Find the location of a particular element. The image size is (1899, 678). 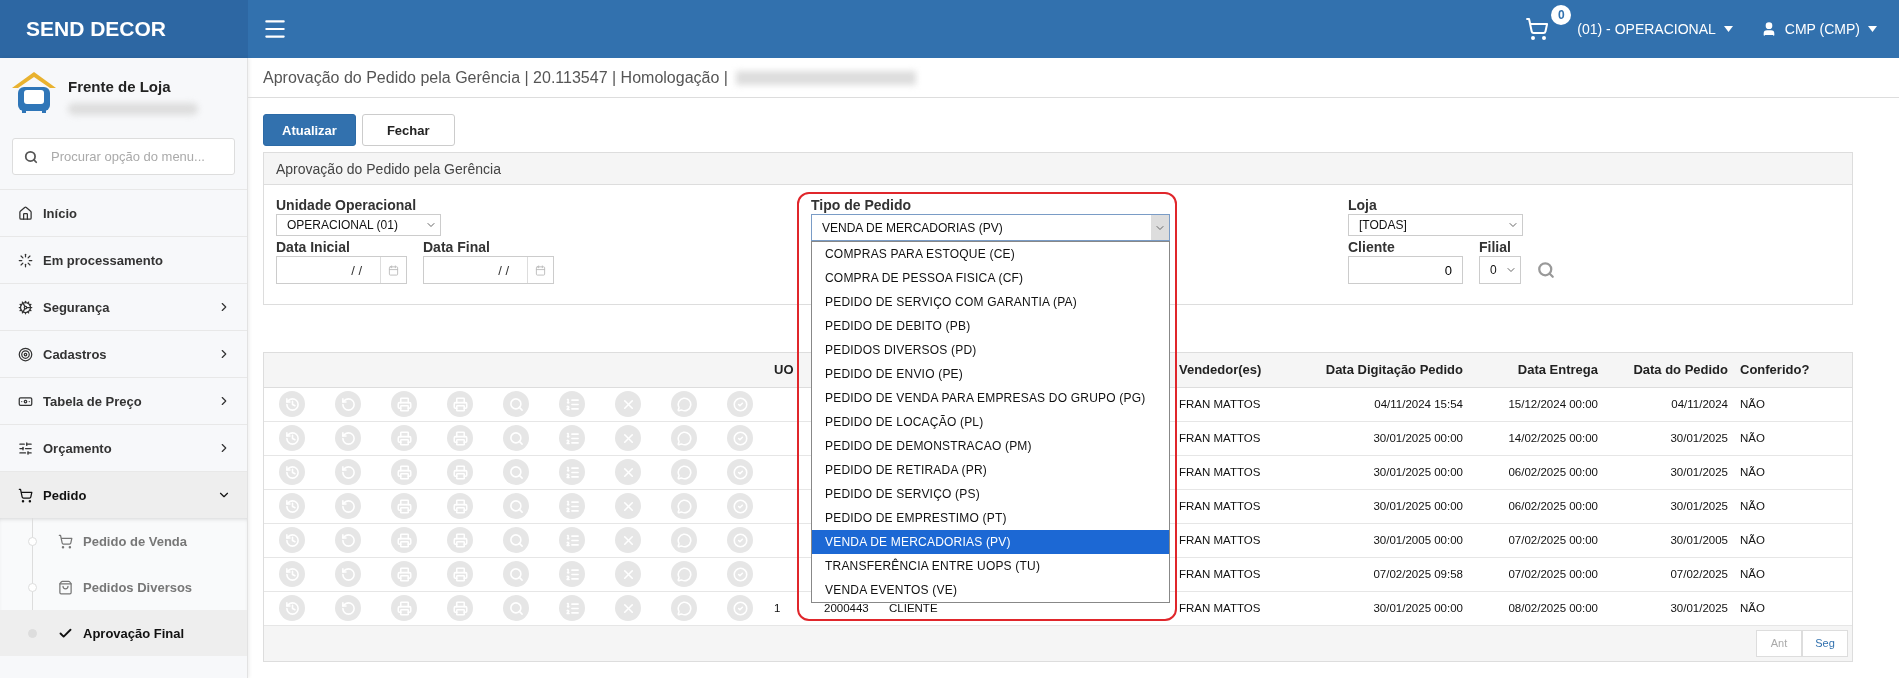

sidebar-item-label: Em processamento is located at coordinates (103, 260).